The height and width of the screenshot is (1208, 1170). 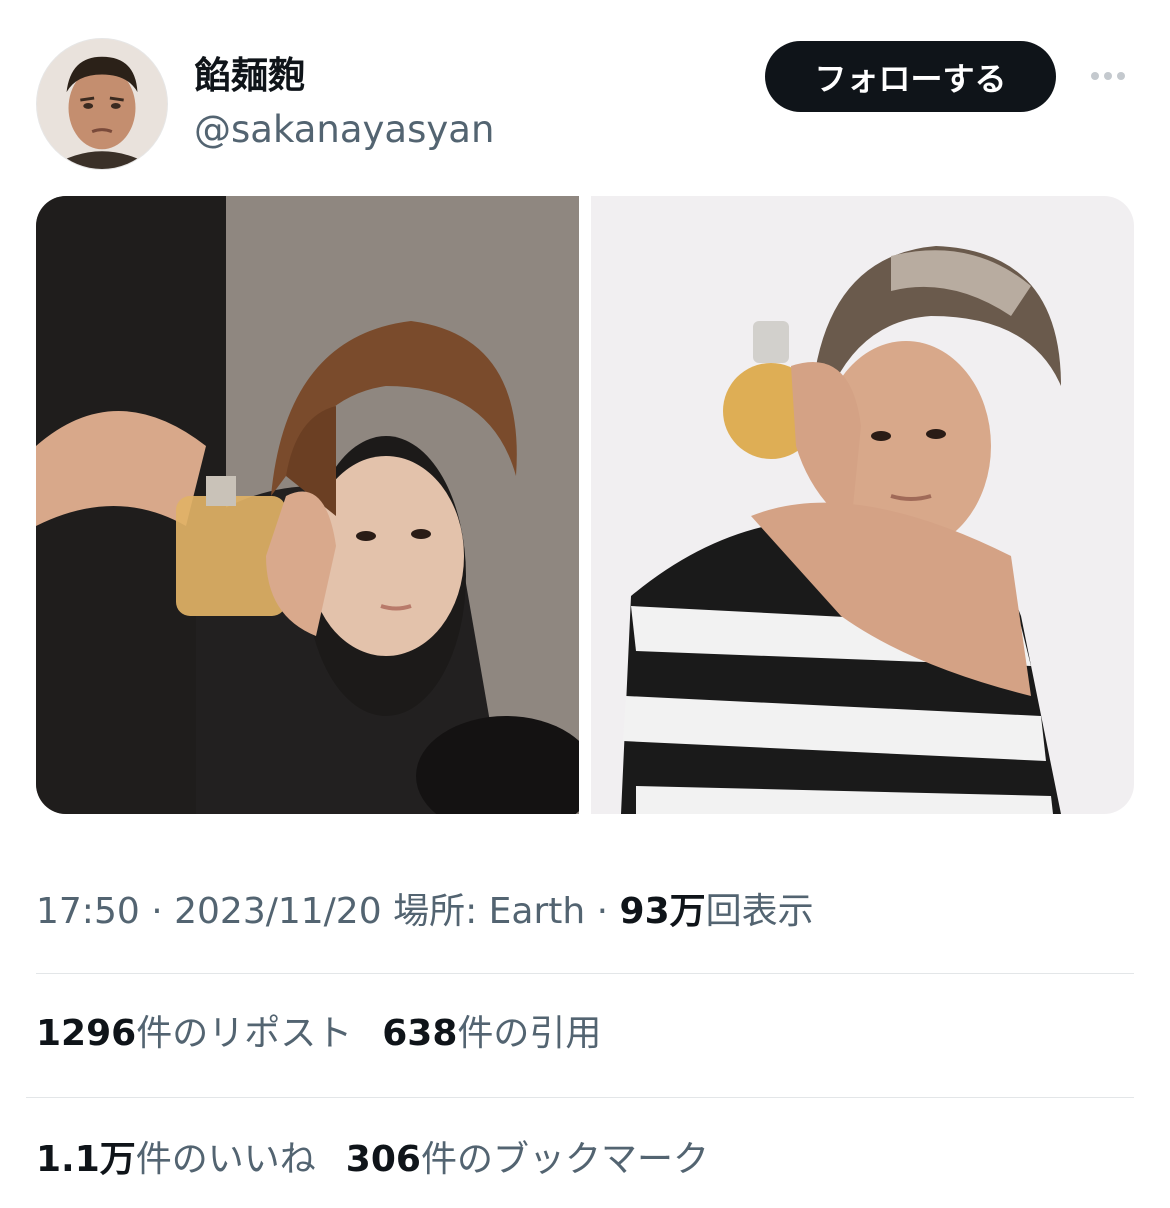 What do you see at coordinates (225, 1159) in the screenshot?
I see `likes-label: 件のいいね` at bounding box center [225, 1159].